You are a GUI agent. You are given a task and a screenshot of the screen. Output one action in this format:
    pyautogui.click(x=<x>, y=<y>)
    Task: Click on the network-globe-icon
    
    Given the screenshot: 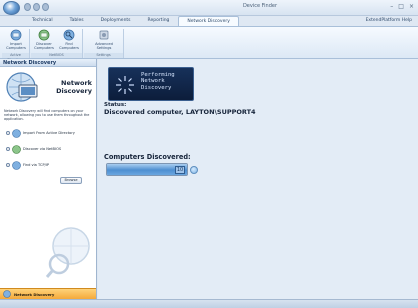 What is the action you would take?
    pyautogui.click(x=22, y=87)
    